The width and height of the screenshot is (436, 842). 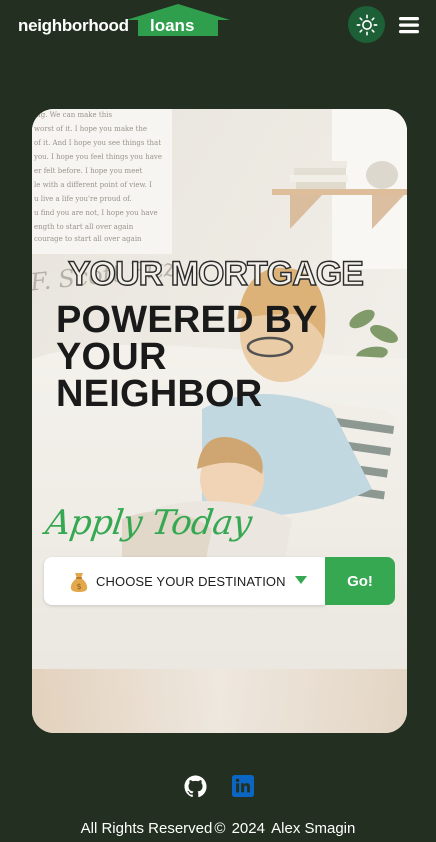 I want to click on hamburger-menu-icon, so click(x=409, y=25).